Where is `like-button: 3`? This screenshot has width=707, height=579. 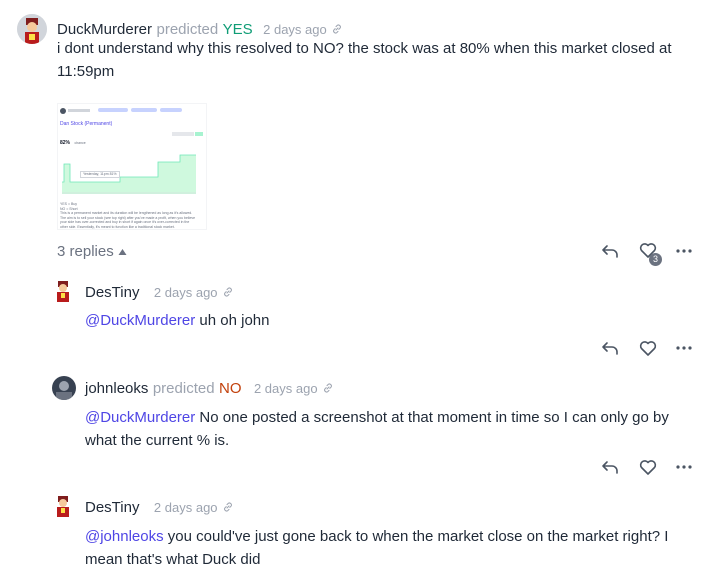 like-button: 3 is located at coordinates (651, 253).